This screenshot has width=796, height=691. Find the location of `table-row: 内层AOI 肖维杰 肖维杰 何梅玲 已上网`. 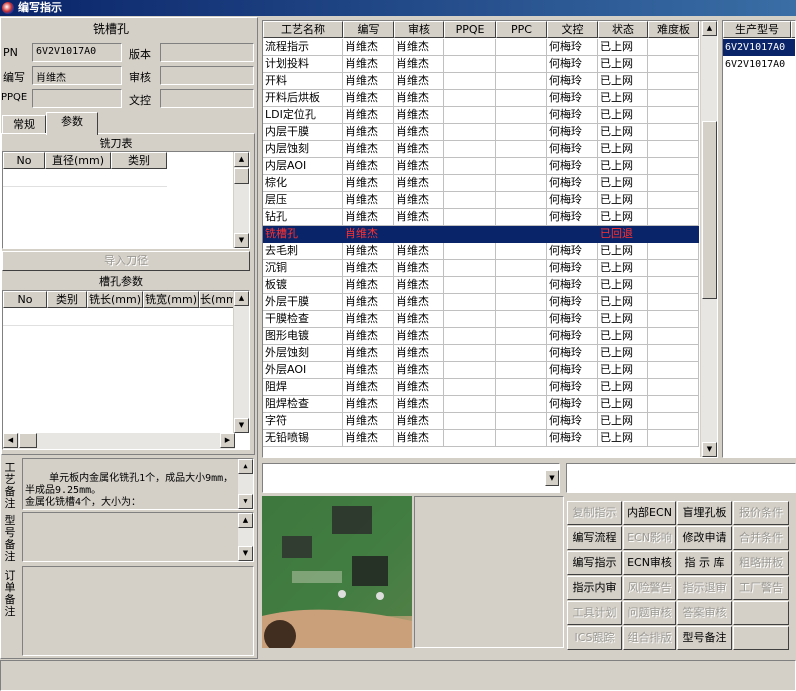

table-row: 内层AOI 肖维杰 肖维杰 何梅玲 已上网 is located at coordinates (481, 166).